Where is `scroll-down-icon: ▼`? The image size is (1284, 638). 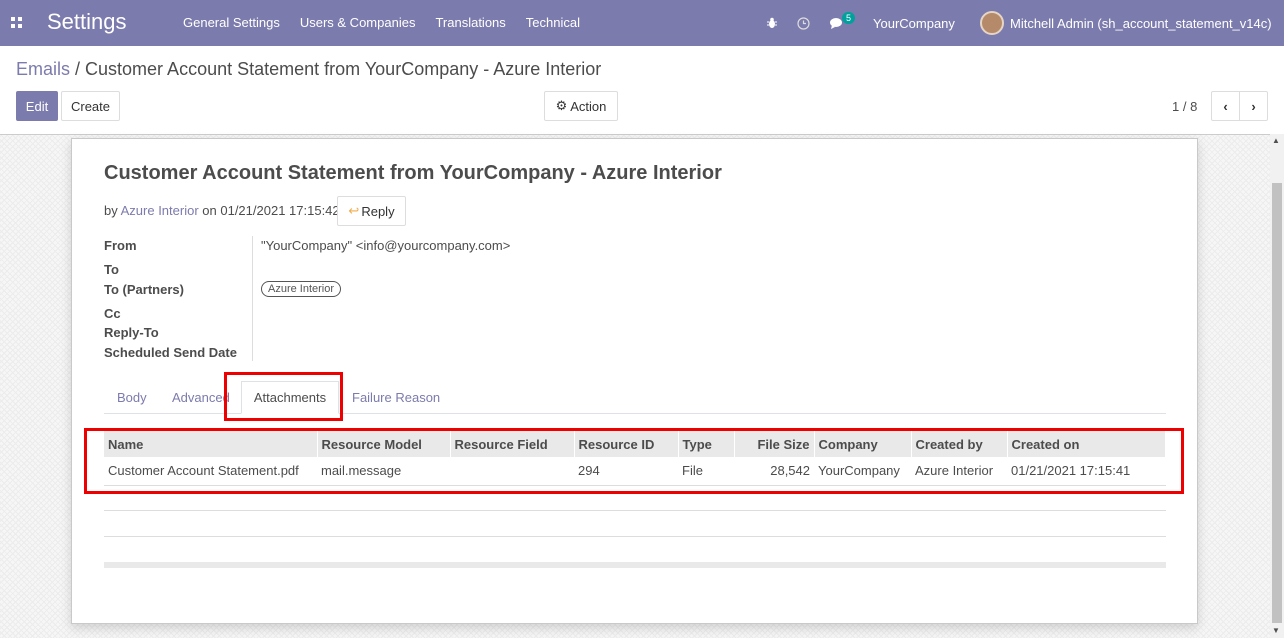 scroll-down-icon: ▼ is located at coordinates (1276, 630).